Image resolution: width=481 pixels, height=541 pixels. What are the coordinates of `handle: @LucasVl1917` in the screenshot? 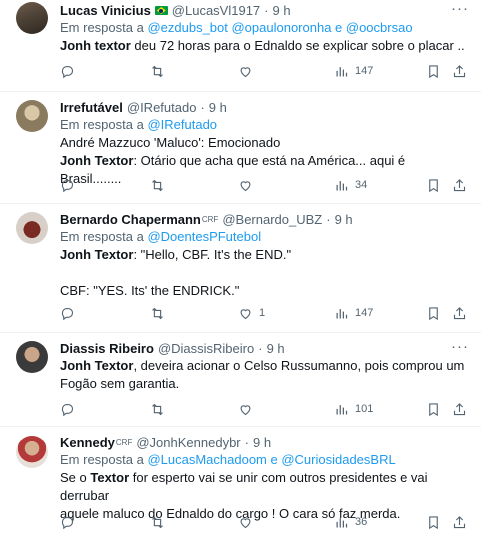 It's located at (216, 10).